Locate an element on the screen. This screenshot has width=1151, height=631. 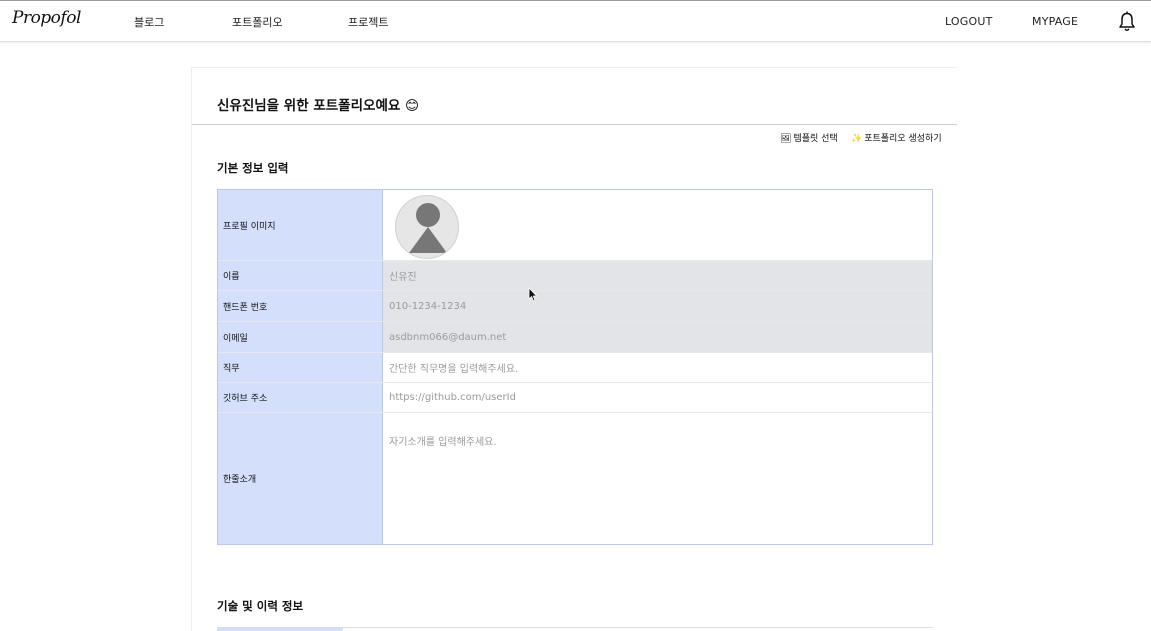
phone-field: 010-1234-1234 is located at coordinates (657, 306).